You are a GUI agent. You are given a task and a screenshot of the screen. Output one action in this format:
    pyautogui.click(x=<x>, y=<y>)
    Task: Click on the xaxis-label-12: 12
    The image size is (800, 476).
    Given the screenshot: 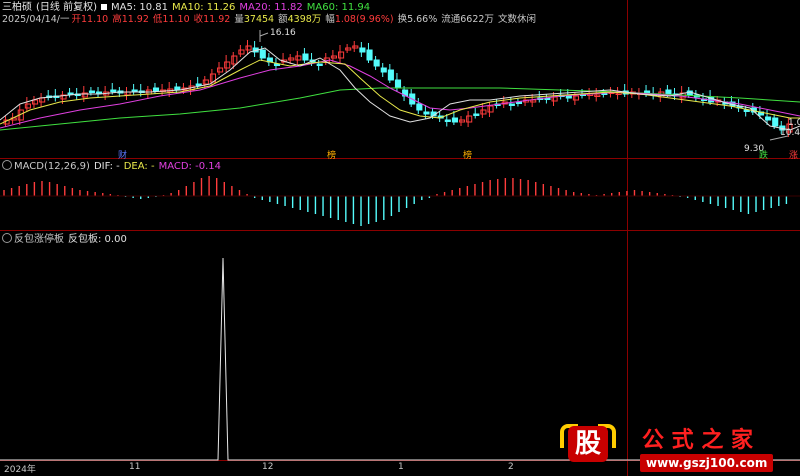 What is the action you would take?
    pyautogui.click(x=268, y=467)
    